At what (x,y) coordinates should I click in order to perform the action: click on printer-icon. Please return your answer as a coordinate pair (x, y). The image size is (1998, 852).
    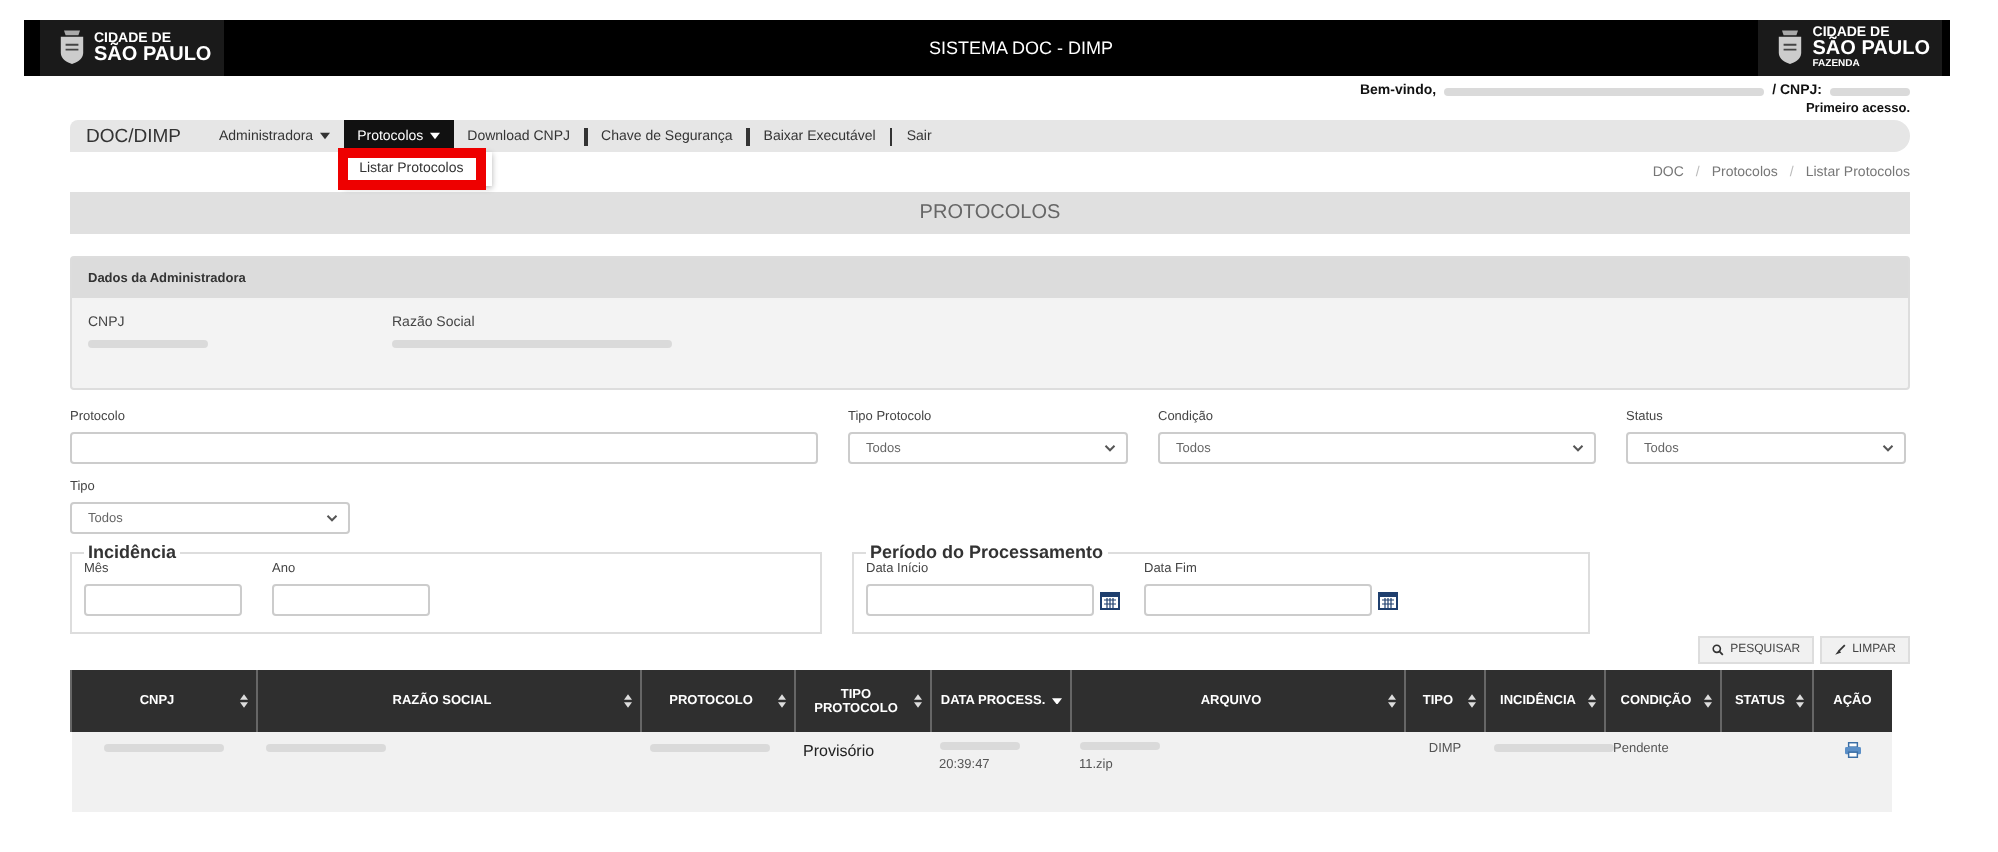
    Looking at the image, I should click on (1852, 750).